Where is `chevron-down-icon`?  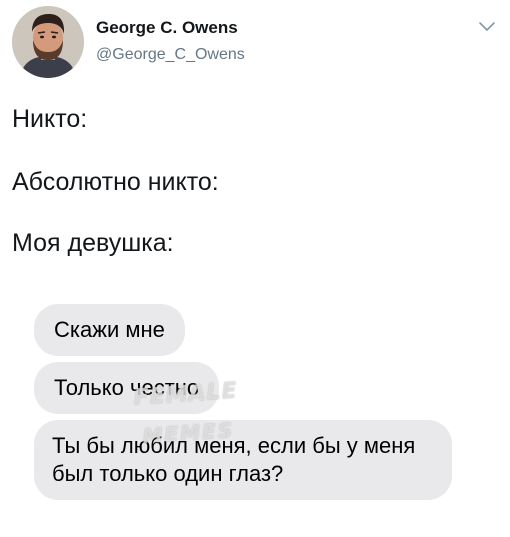
chevron-down-icon is located at coordinates (487, 26).